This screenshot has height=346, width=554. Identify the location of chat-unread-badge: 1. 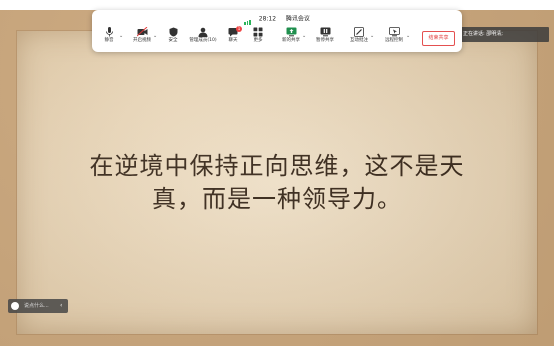
(239, 29).